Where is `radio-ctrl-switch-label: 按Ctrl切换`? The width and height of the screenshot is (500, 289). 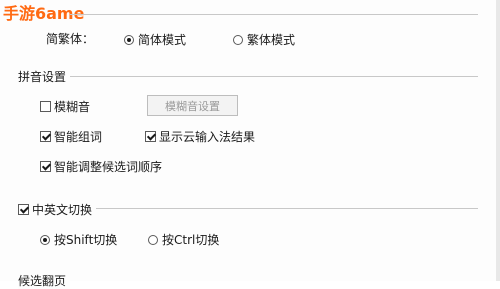 radio-ctrl-switch-label: 按Ctrl切换 is located at coordinates (191, 240).